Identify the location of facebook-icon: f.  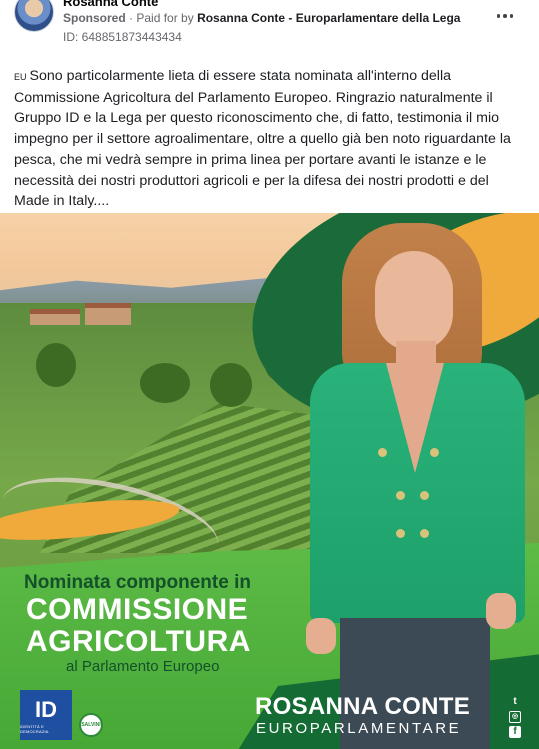
(515, 732).